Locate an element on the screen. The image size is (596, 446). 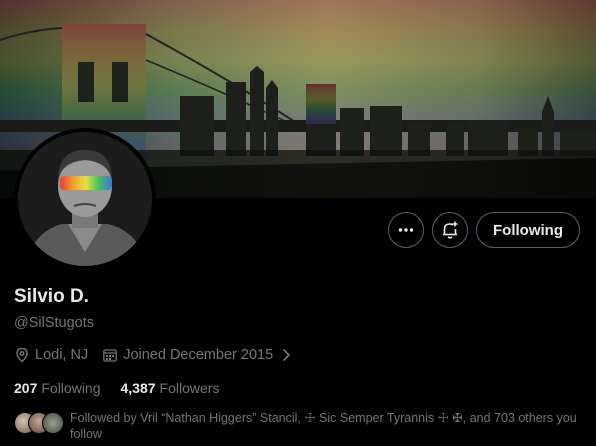
following-button: Following is located at coordinates (528, 230).